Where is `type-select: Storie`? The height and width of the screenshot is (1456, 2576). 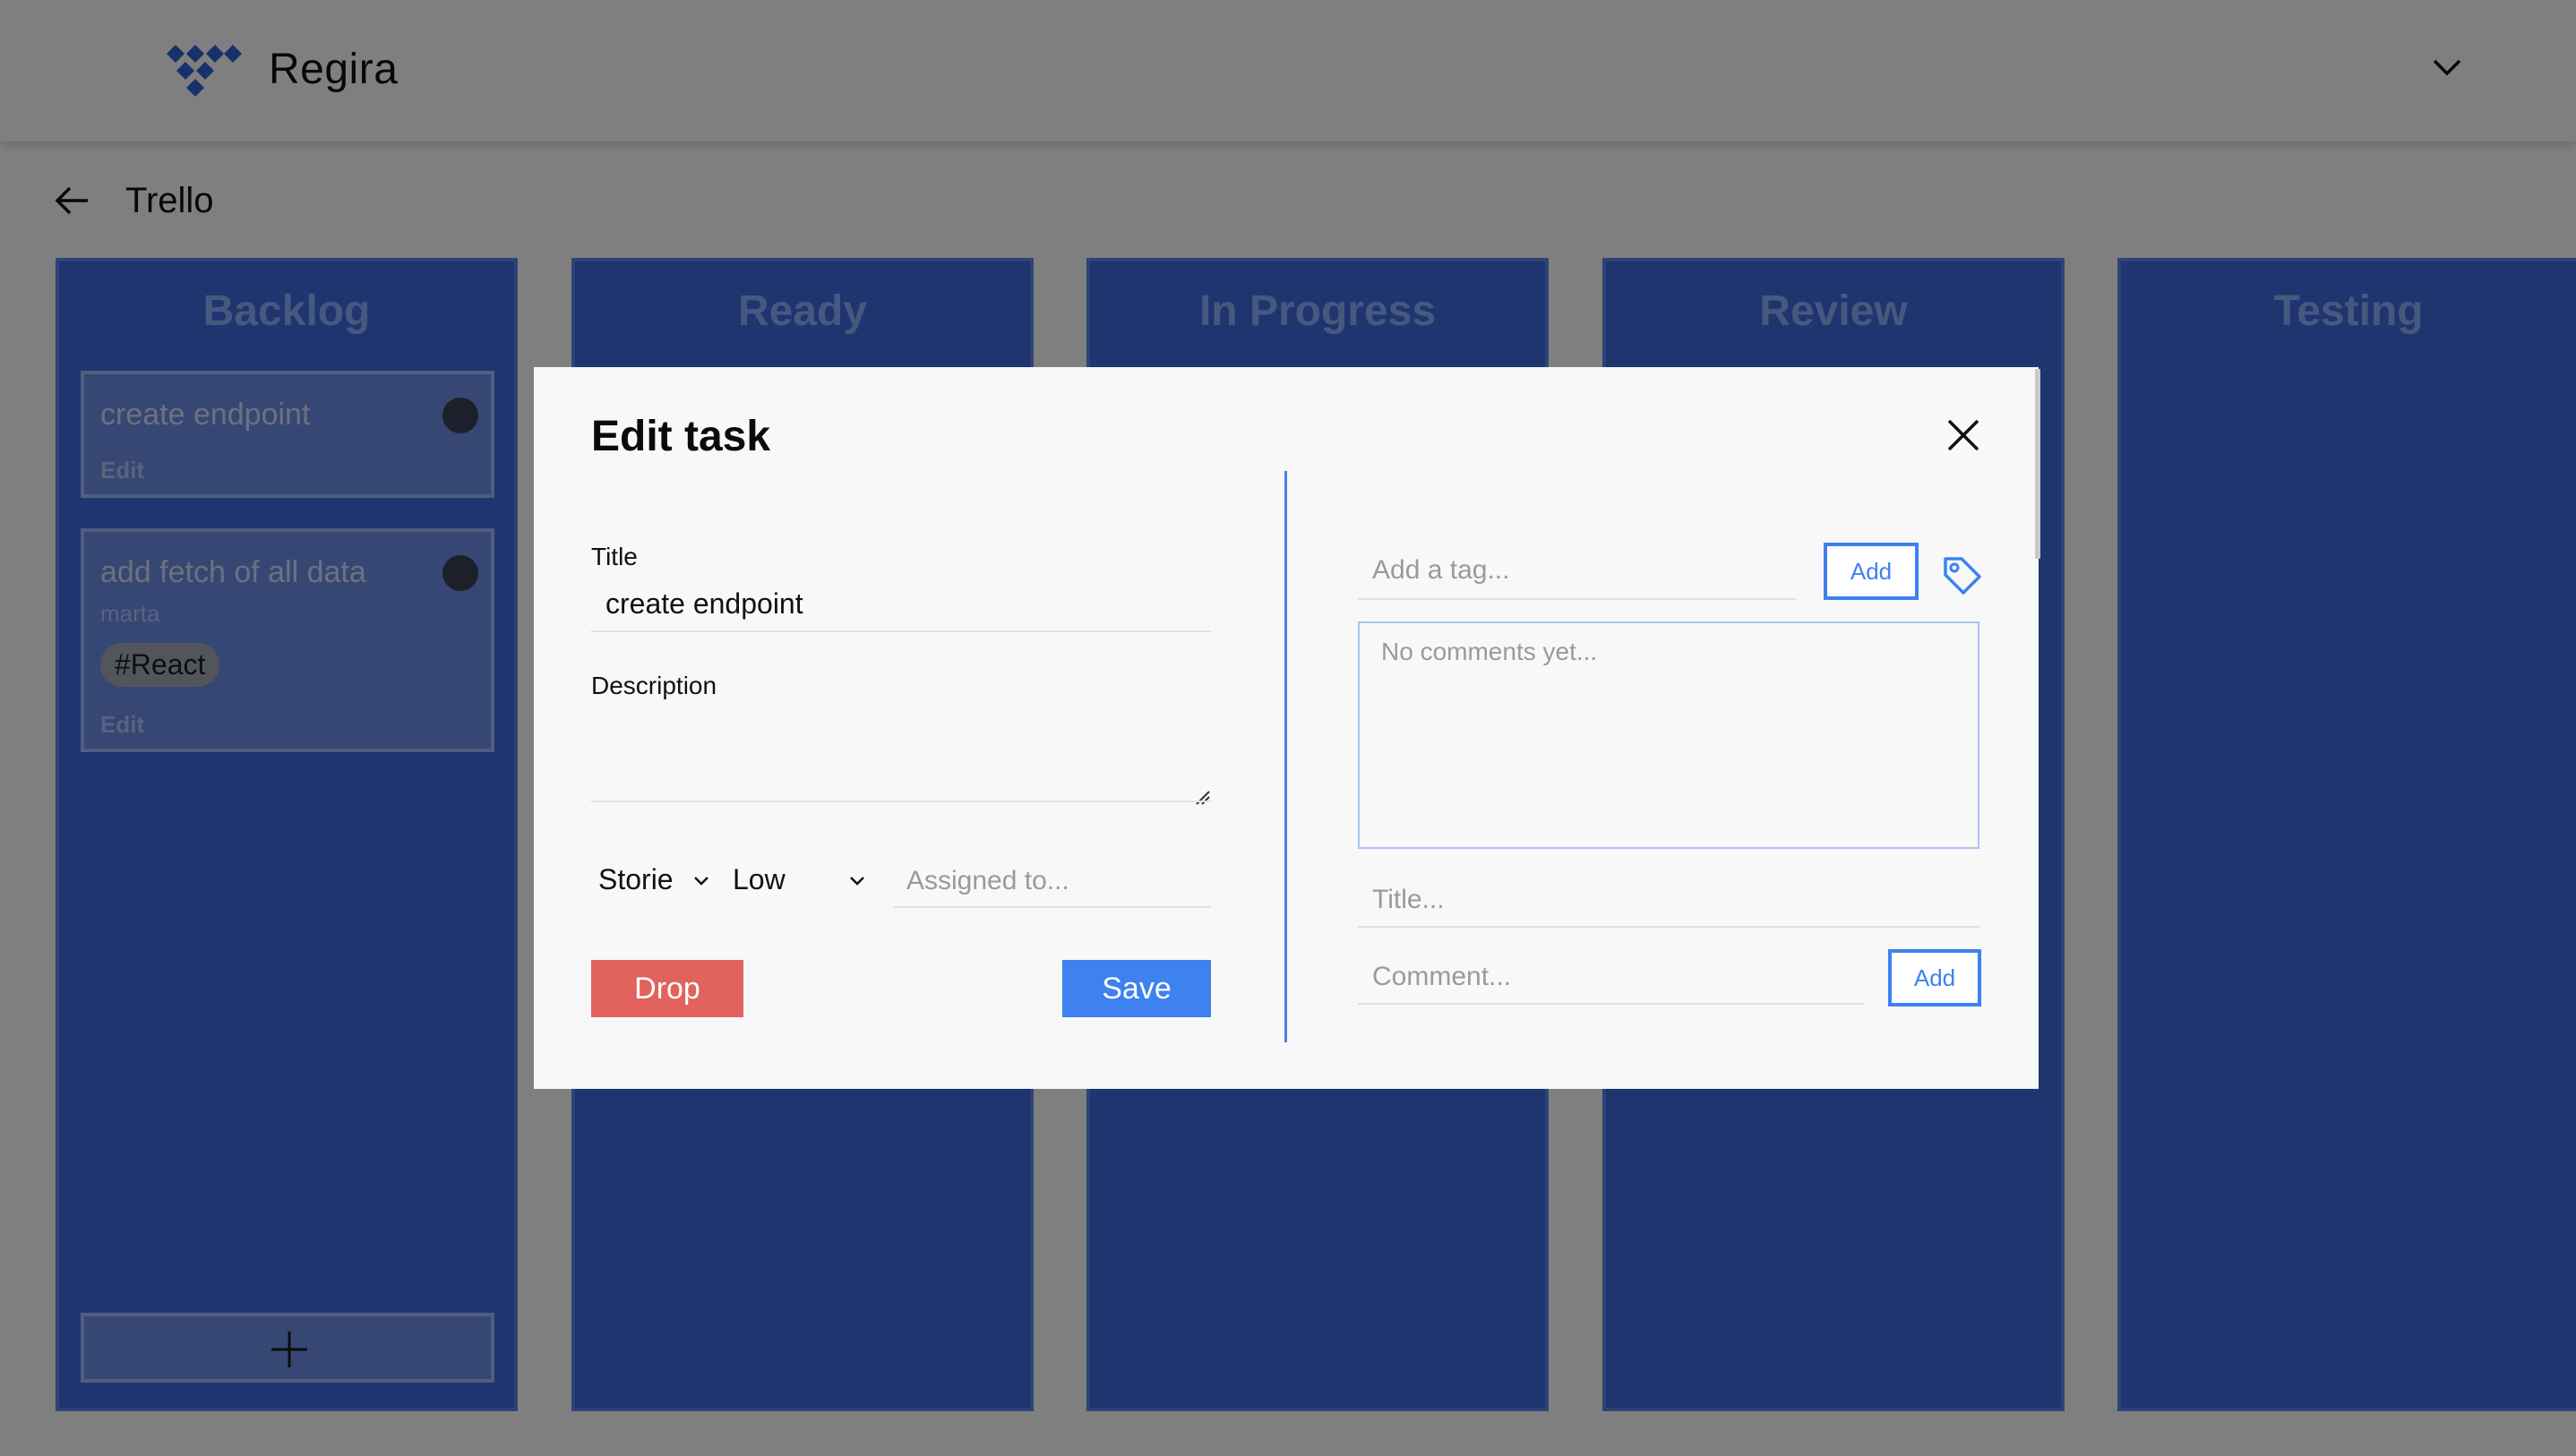
type-select: Storie is located at coordinates (656, 881).